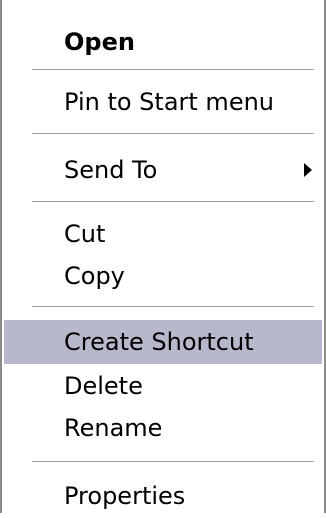  I want to click on menu-item-label: Cut, so click(85, 234).